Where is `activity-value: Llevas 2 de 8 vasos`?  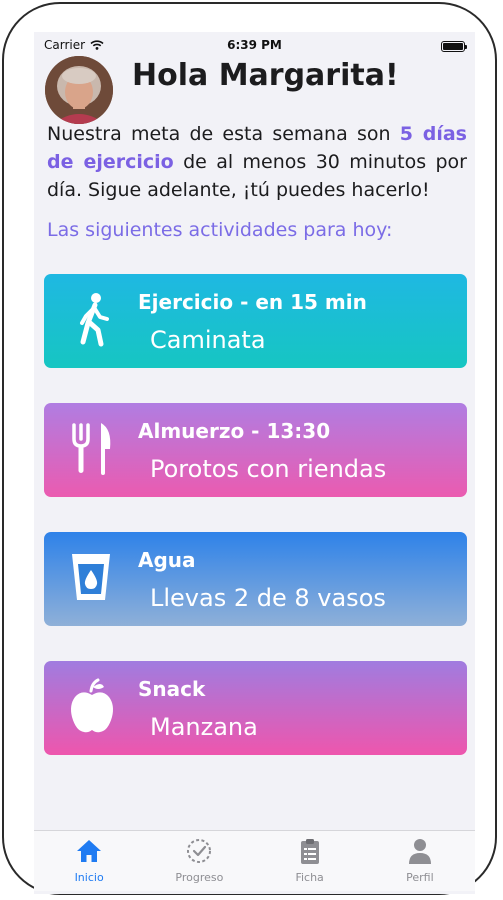 activity-value: Llevas 2 de 8 vasos is located at coordinates (268, 598).